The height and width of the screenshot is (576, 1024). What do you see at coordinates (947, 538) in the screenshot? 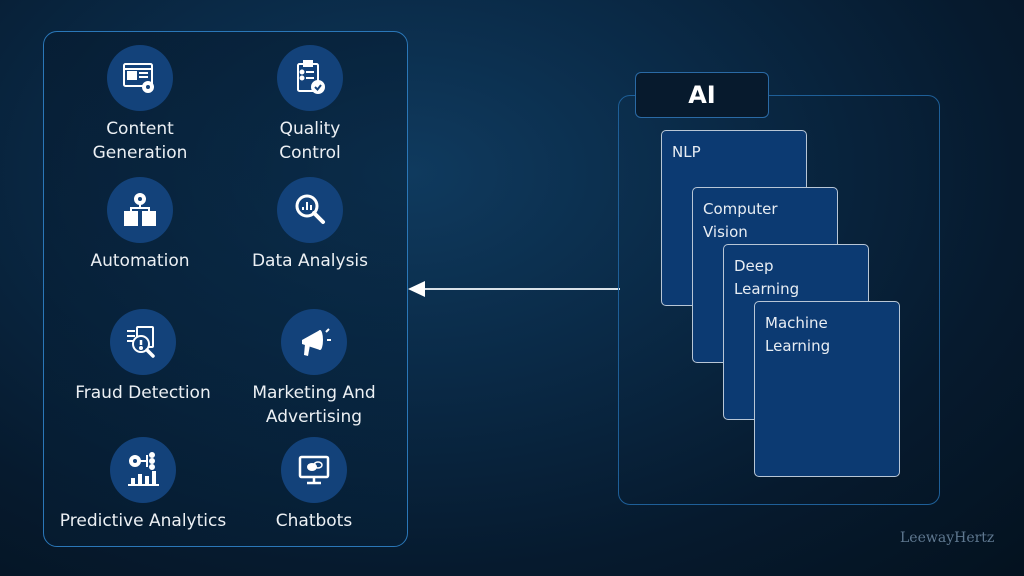
I see `watermark-logo: LeewayHertz` at bounding box center [947, 538].